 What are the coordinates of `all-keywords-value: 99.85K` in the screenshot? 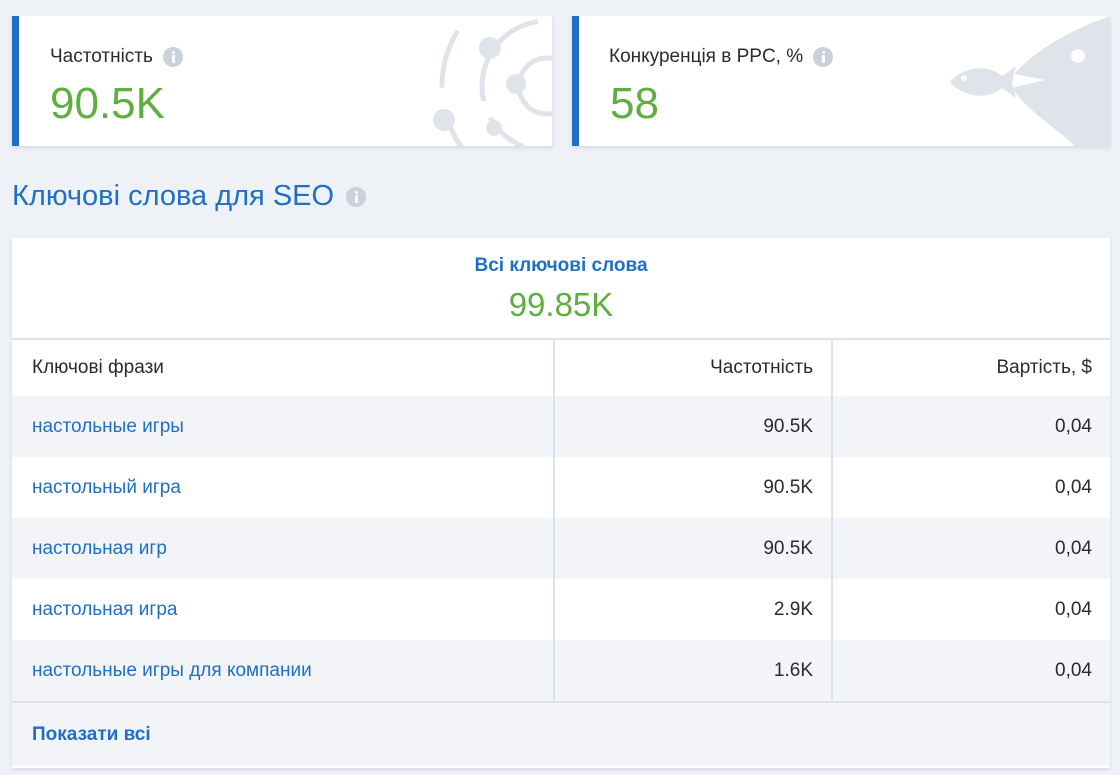 It's located at (561, 304).